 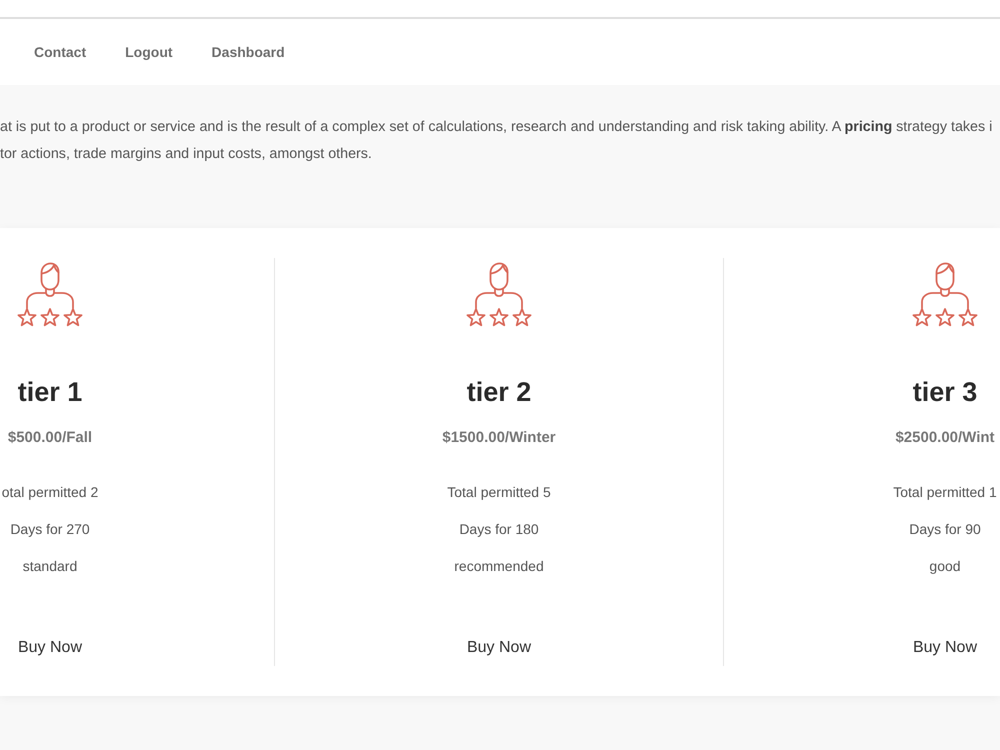 I want to click on nav-link: Dashboard, so click(x=248, y=52).